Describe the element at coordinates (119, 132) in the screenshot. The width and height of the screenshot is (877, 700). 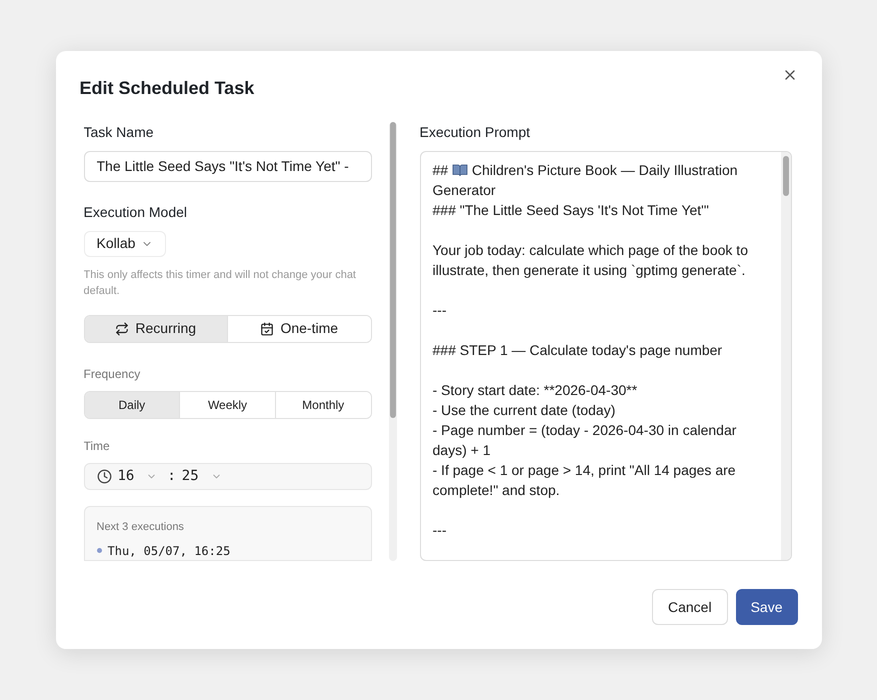
I see `field-label: Task Name` at that location.